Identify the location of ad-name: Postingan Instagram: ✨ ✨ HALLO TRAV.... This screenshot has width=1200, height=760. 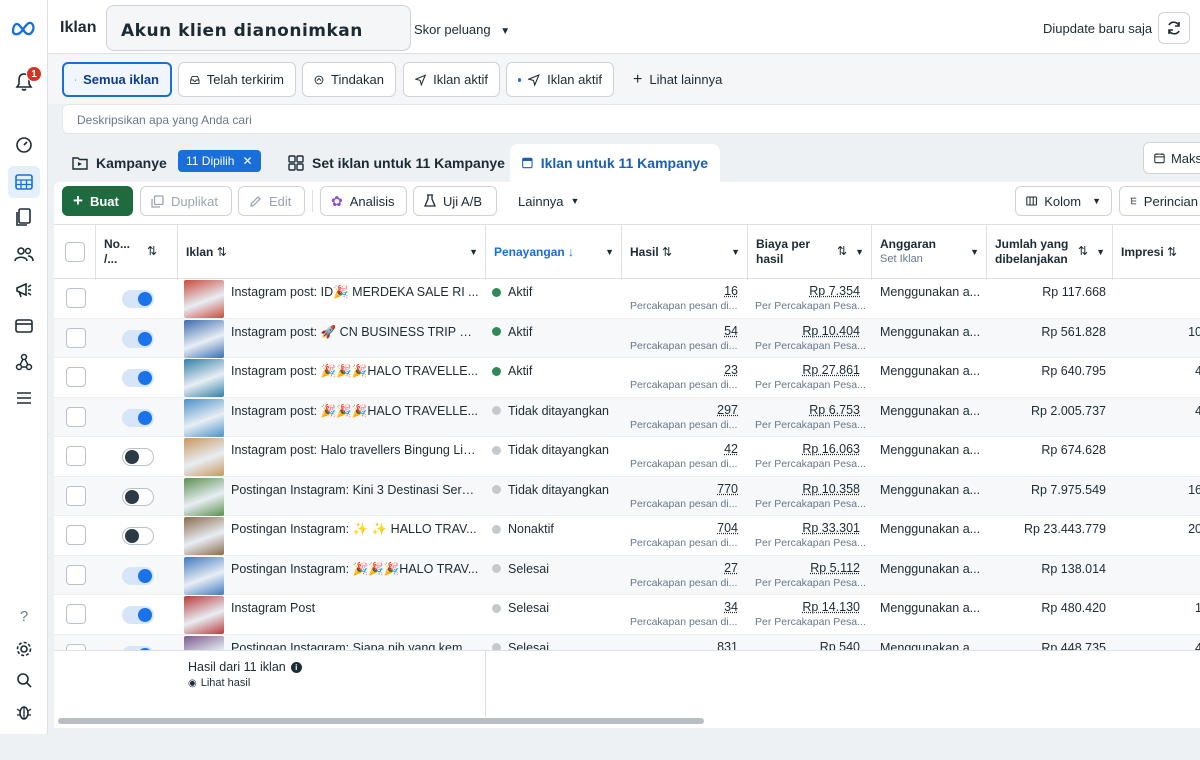
(355, 529).